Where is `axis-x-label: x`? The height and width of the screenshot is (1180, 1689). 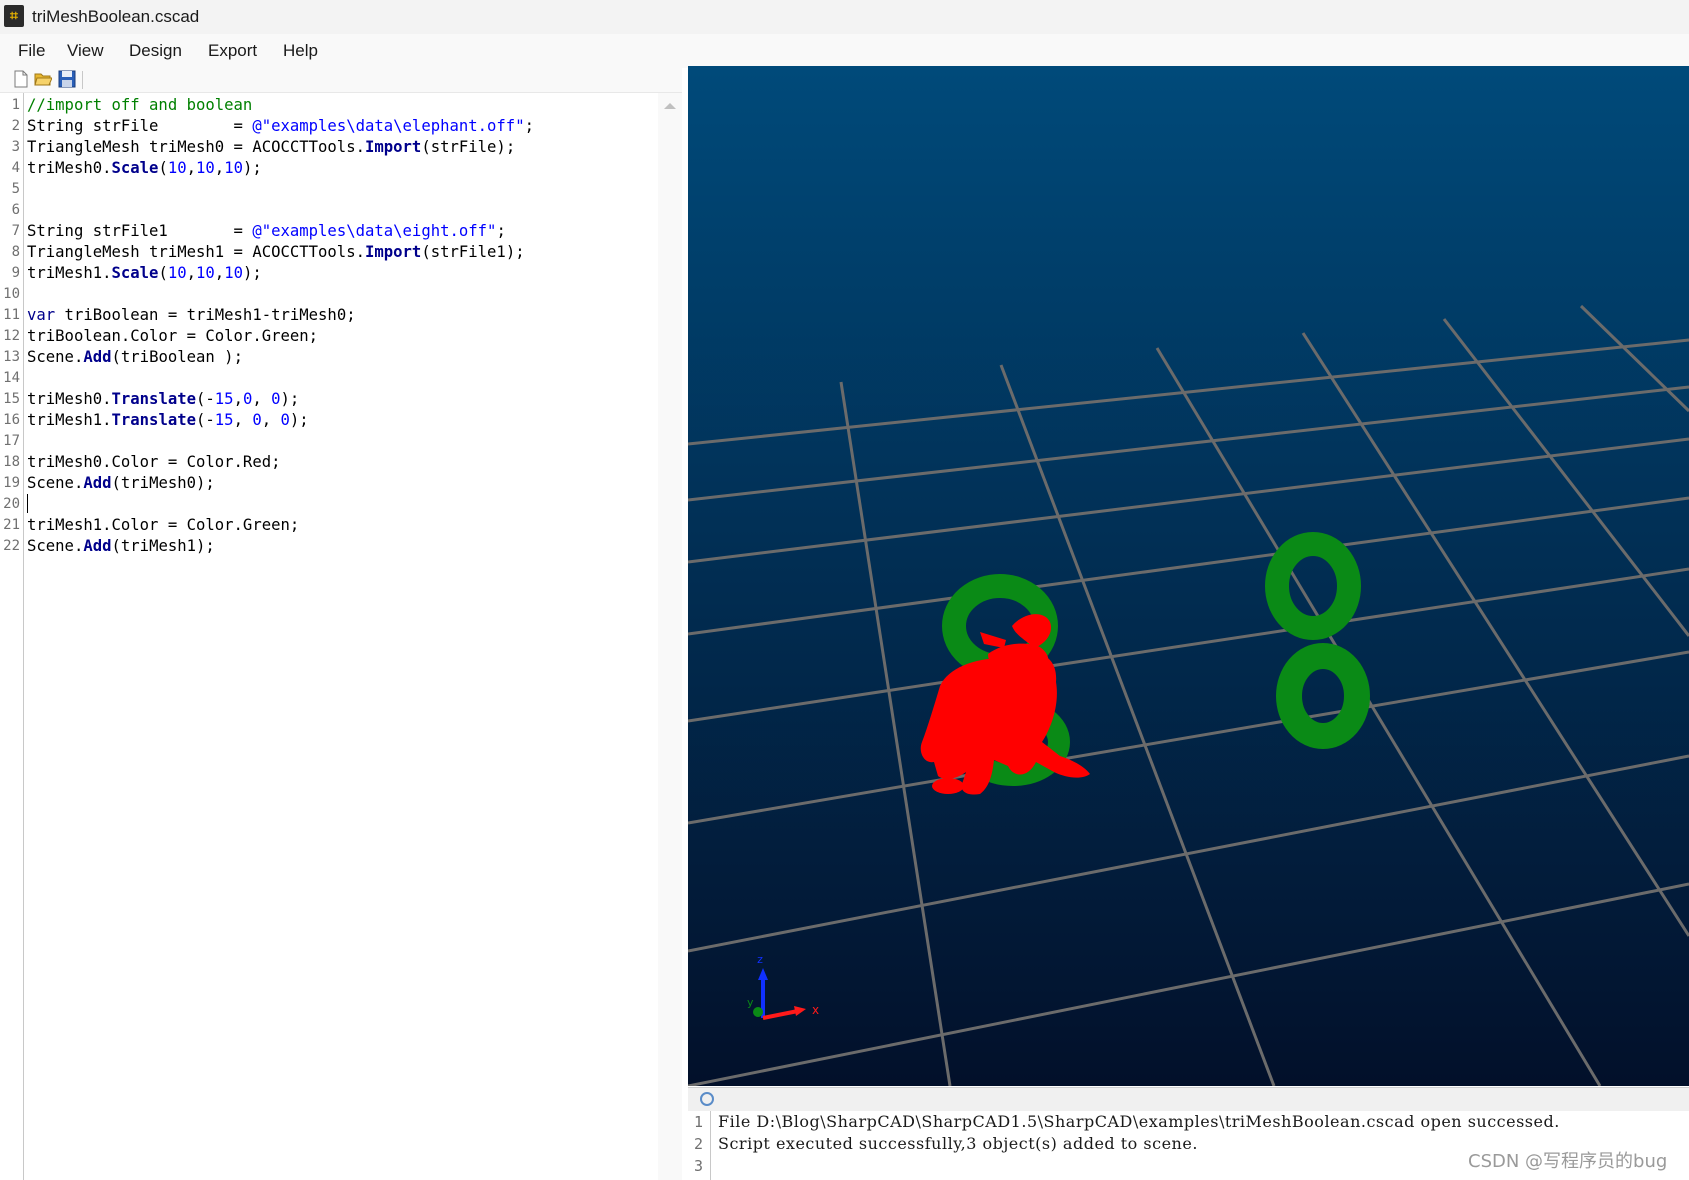 axis-x-label: x is located at coordinates (815, 1010).